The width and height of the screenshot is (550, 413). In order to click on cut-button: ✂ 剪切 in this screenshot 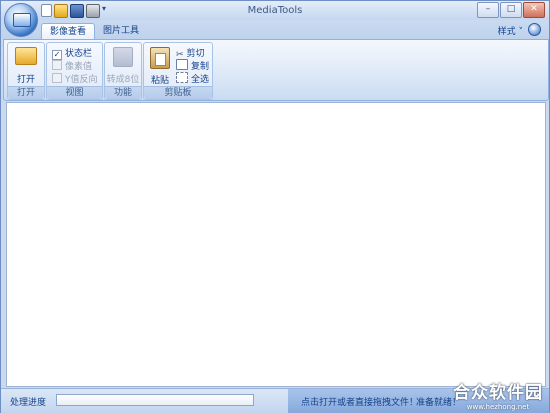, I will do `click(190, 53)`.